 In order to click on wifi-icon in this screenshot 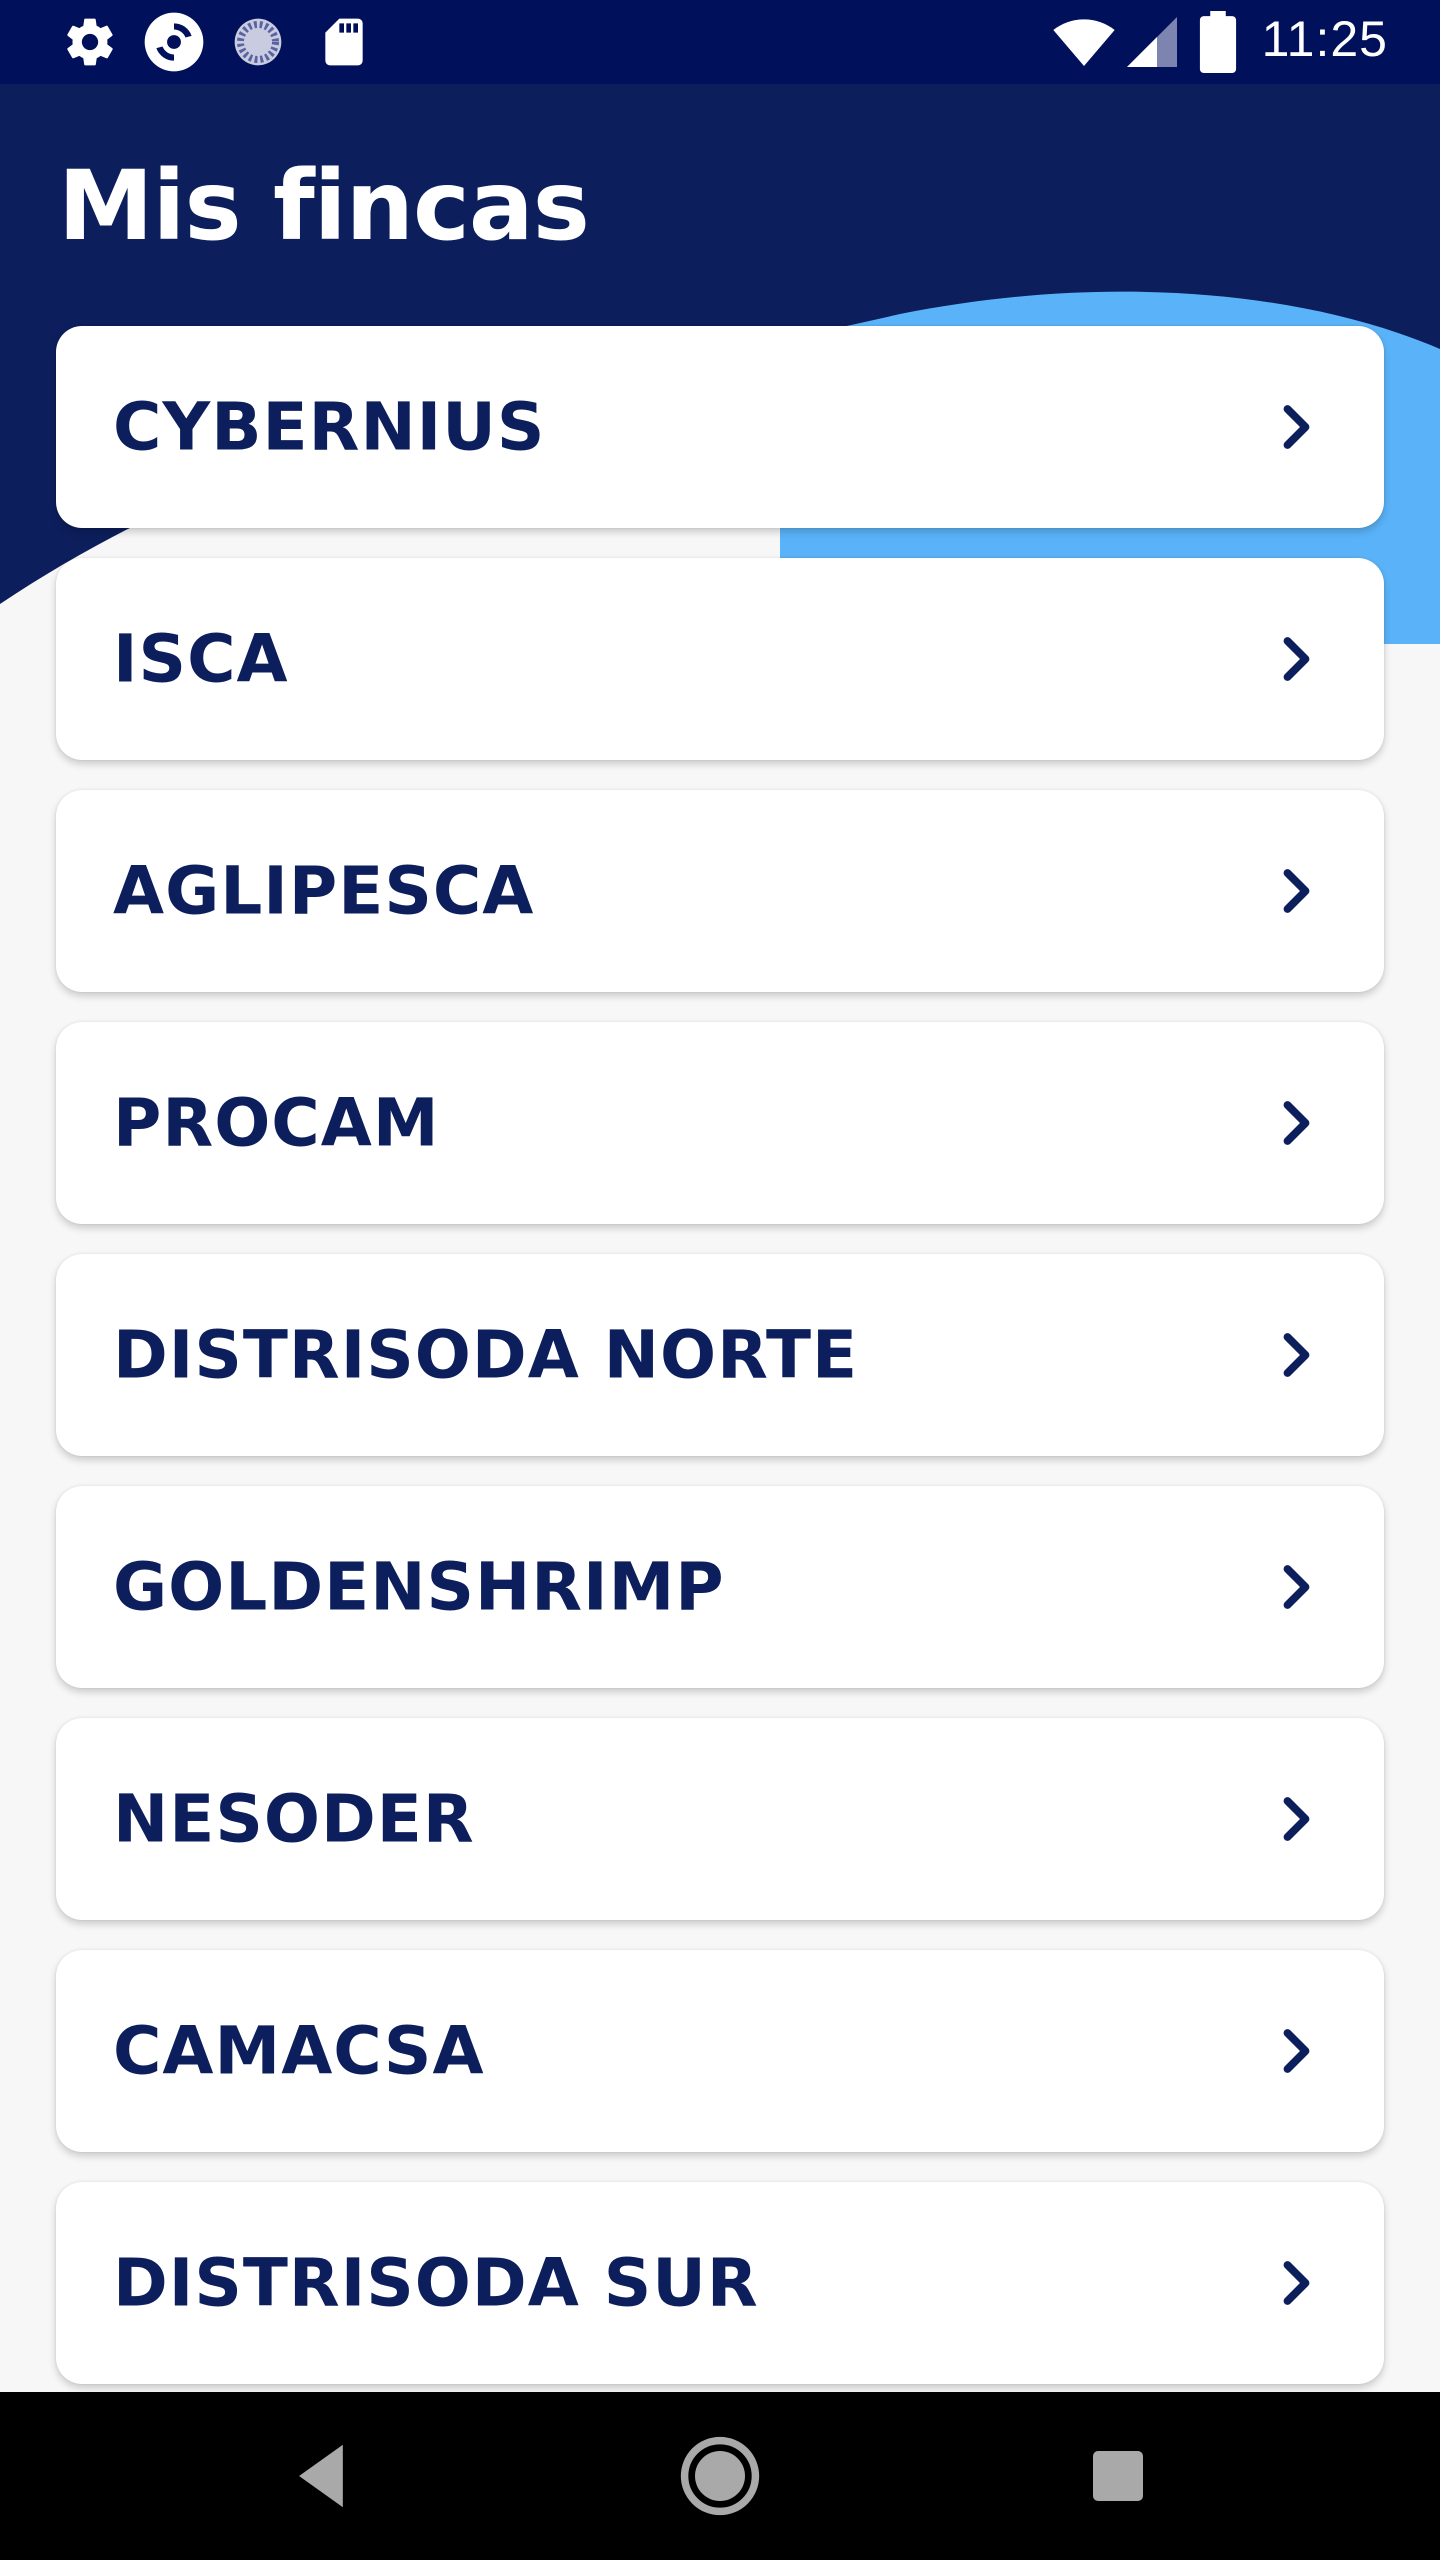, I will do `click(1084, 42)`.